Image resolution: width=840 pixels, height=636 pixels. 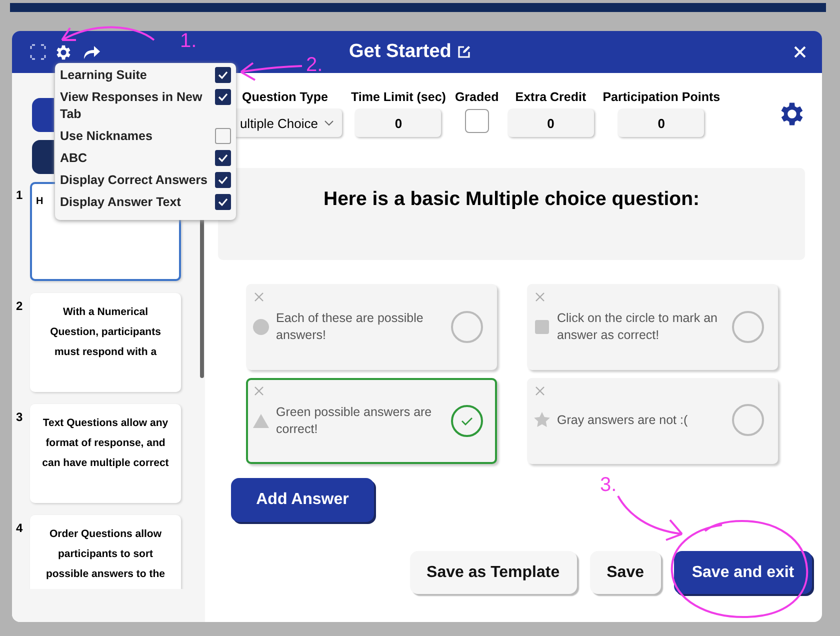 I want to click on graded-checkbox, so click(x=476, y=121).